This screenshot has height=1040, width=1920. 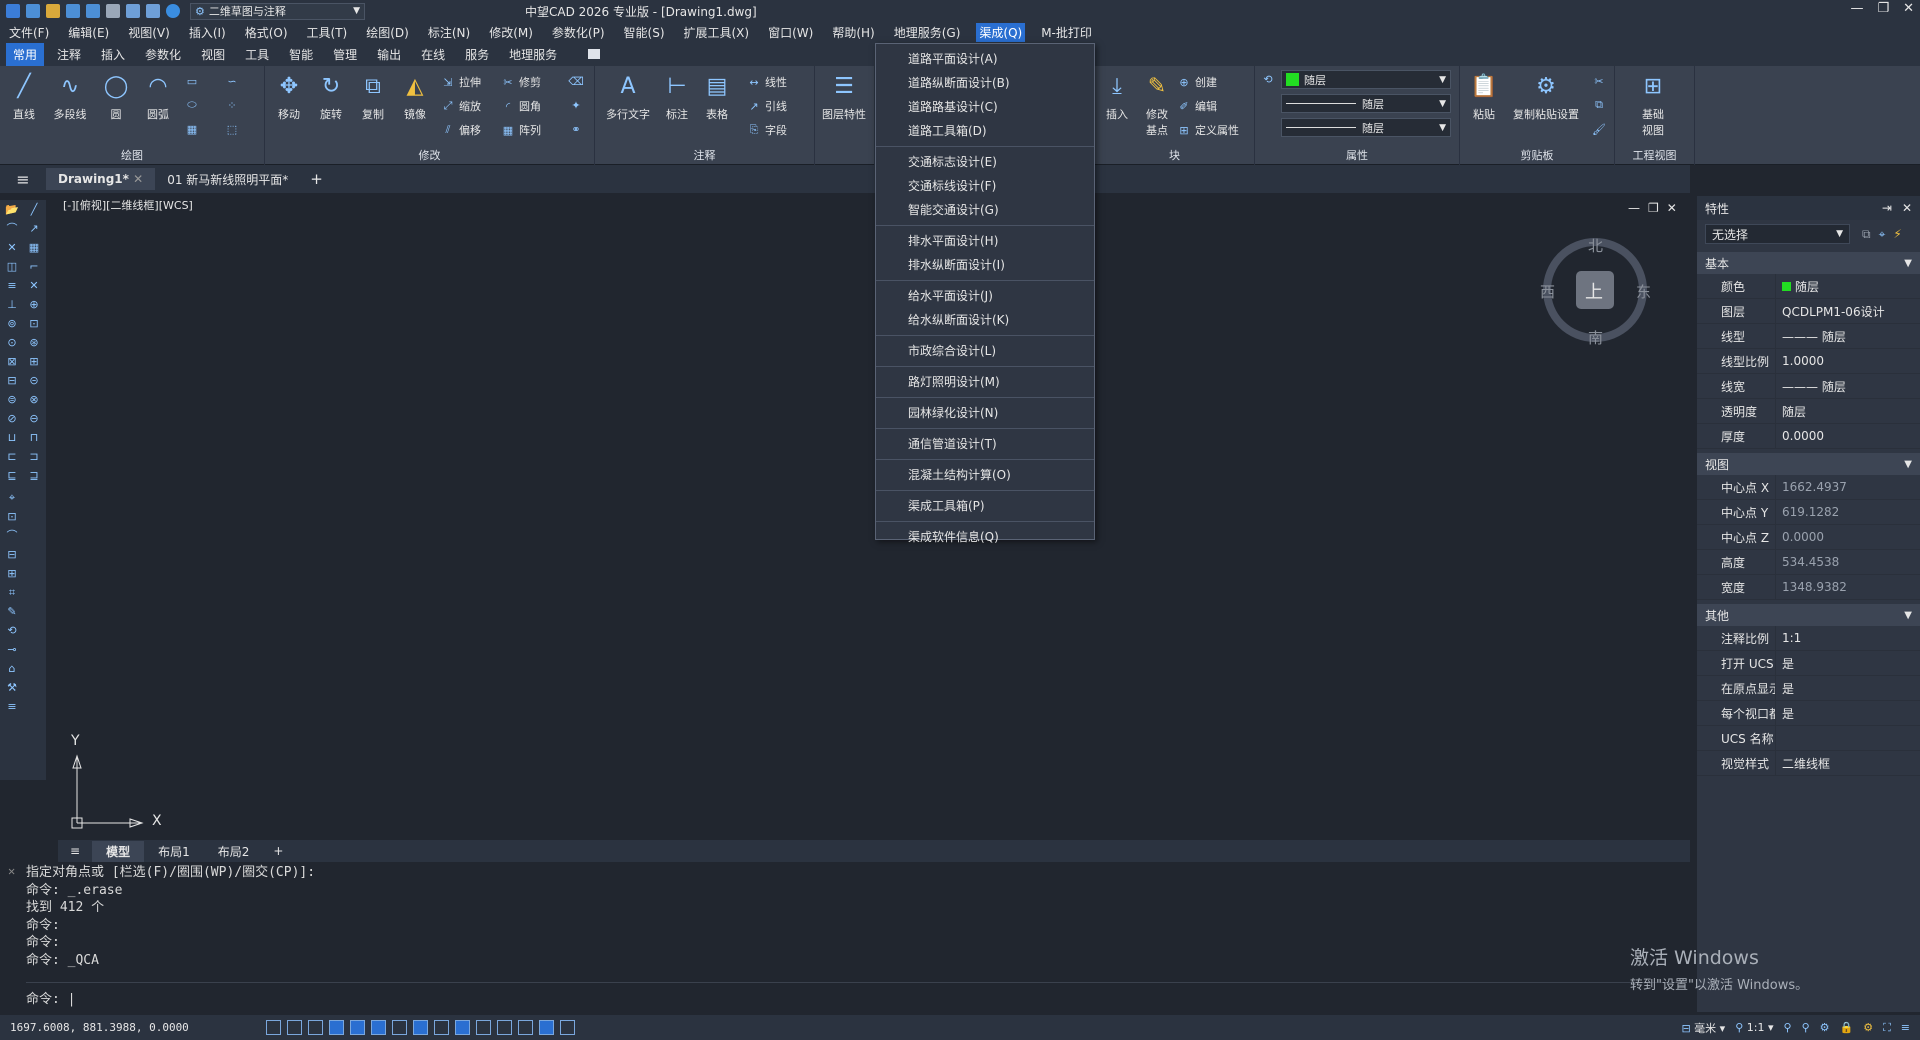 I want to click on tool-extra-8-icon: ⊸, so click(x=12, y=650).